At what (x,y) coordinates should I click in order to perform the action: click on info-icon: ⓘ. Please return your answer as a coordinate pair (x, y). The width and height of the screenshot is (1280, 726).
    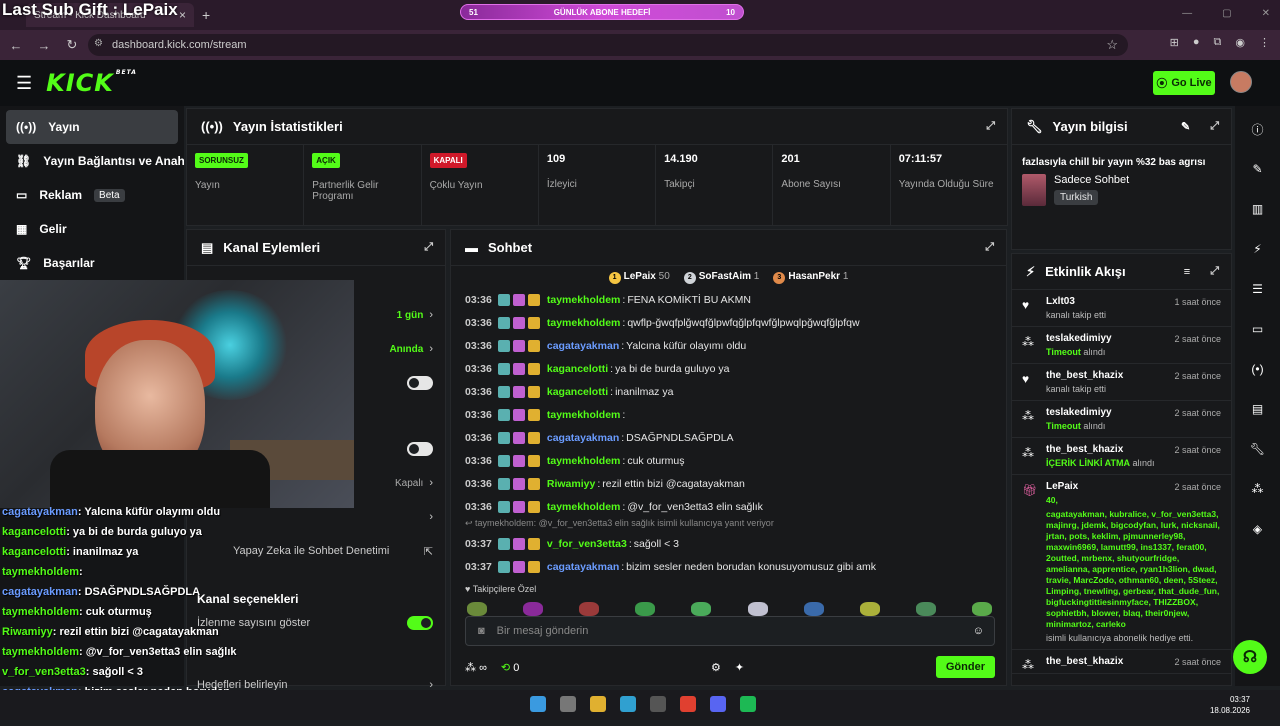
    Looking at the image, I should click on (1258, 129).